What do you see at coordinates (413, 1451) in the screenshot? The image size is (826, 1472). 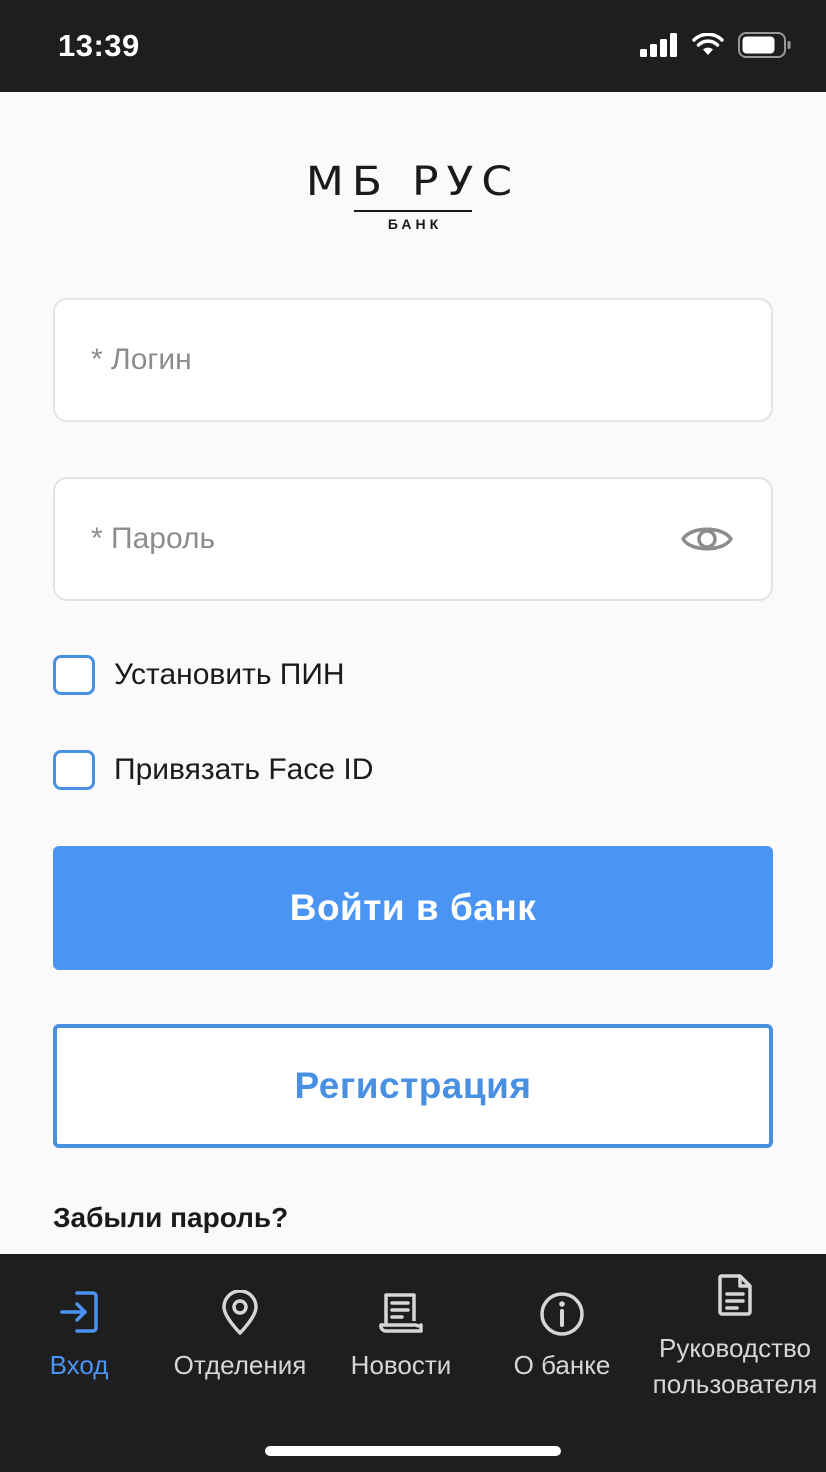 I see `home-indicator` at bounding box center [413, 1451].